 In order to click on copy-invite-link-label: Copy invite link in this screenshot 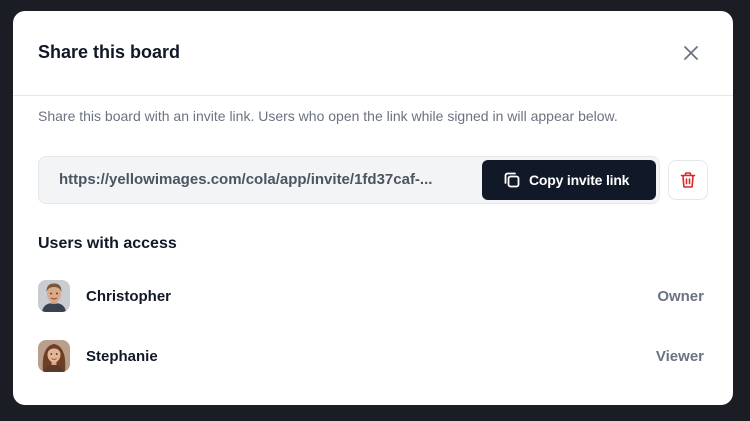, I will do `click(579, 180)`.